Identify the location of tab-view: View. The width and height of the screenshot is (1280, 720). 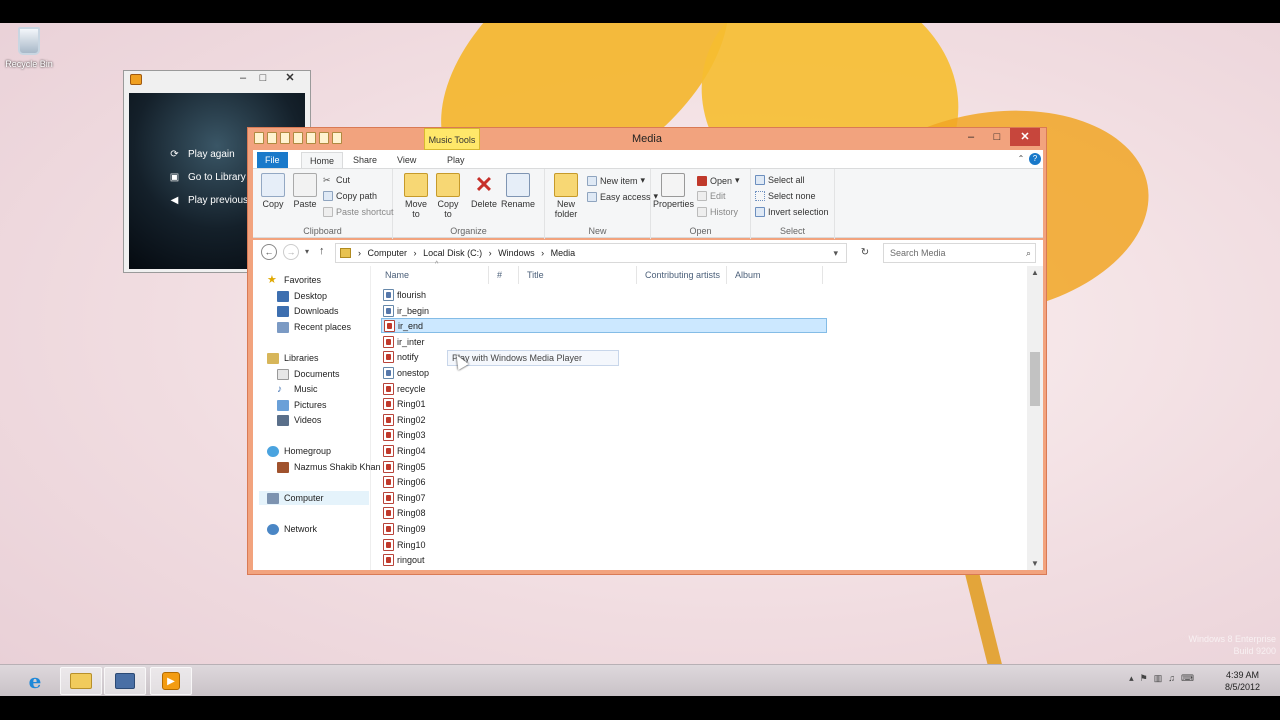
(406, 160).